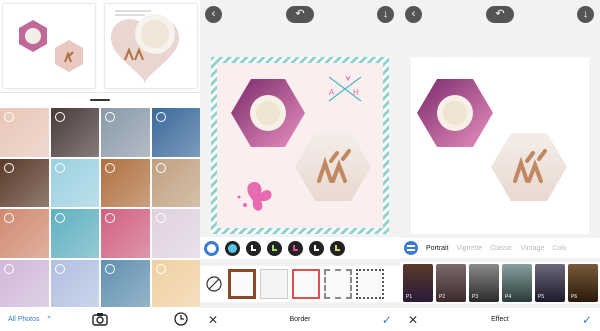 The height and width of the screenshot is (331, 600). Describe the element at coordinates (508, 297) in the screenshot. I see `thumb-label: P4` at that location.